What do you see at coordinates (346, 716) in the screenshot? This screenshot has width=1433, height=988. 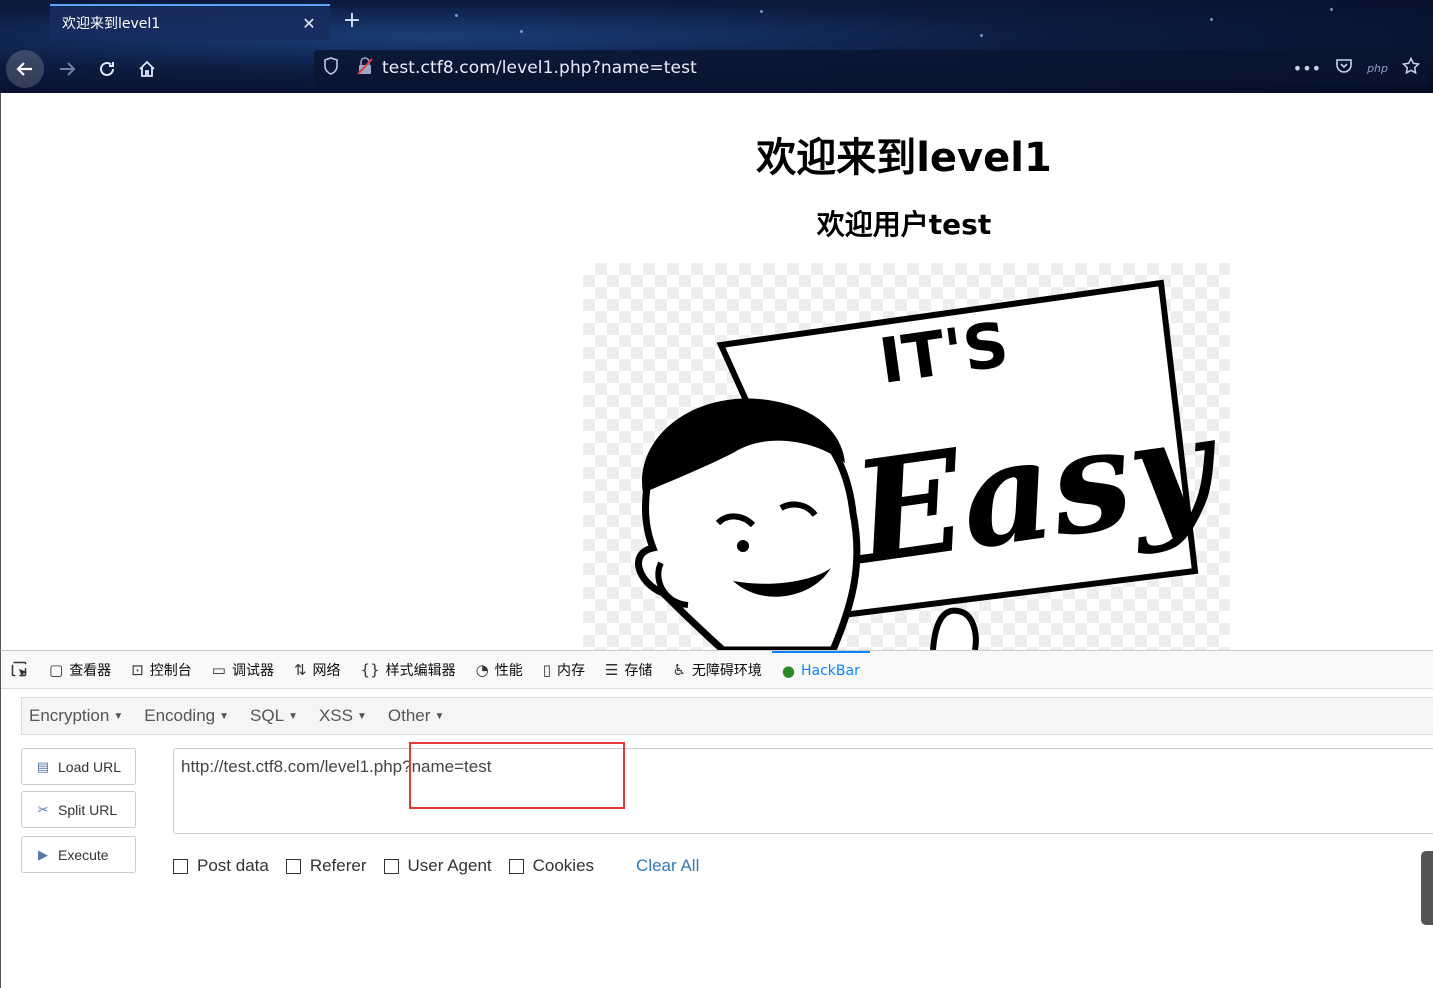 I see `menu-xss: XSS ▼` at bounding box center [346, 716].